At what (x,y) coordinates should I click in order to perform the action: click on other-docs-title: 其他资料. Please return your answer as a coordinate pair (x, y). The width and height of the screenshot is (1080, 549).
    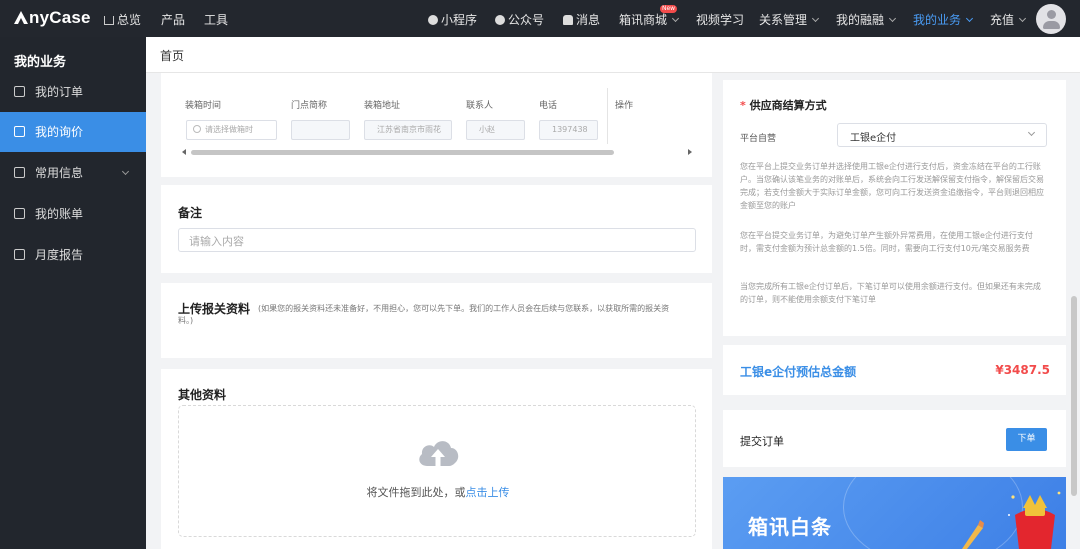
    Looking at the image, I should click on (202, 395).